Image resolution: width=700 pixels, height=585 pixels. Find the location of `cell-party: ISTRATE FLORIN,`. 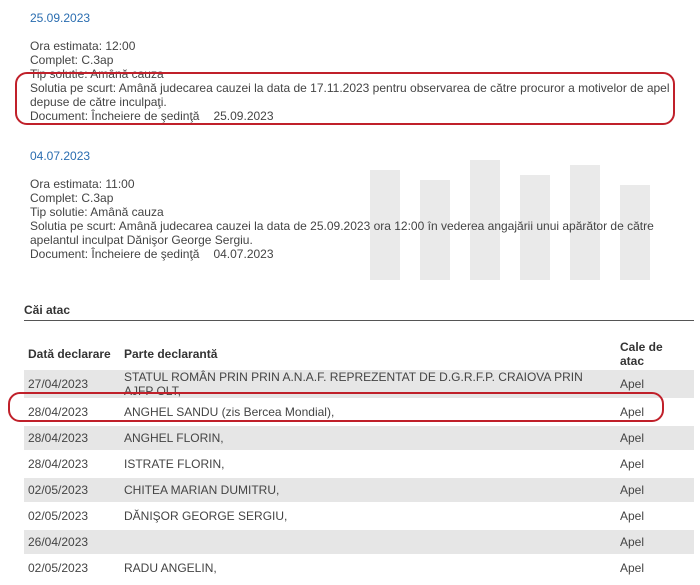

cell-party: ISTRATE FLORIN, is located at coordinates (368, 463).